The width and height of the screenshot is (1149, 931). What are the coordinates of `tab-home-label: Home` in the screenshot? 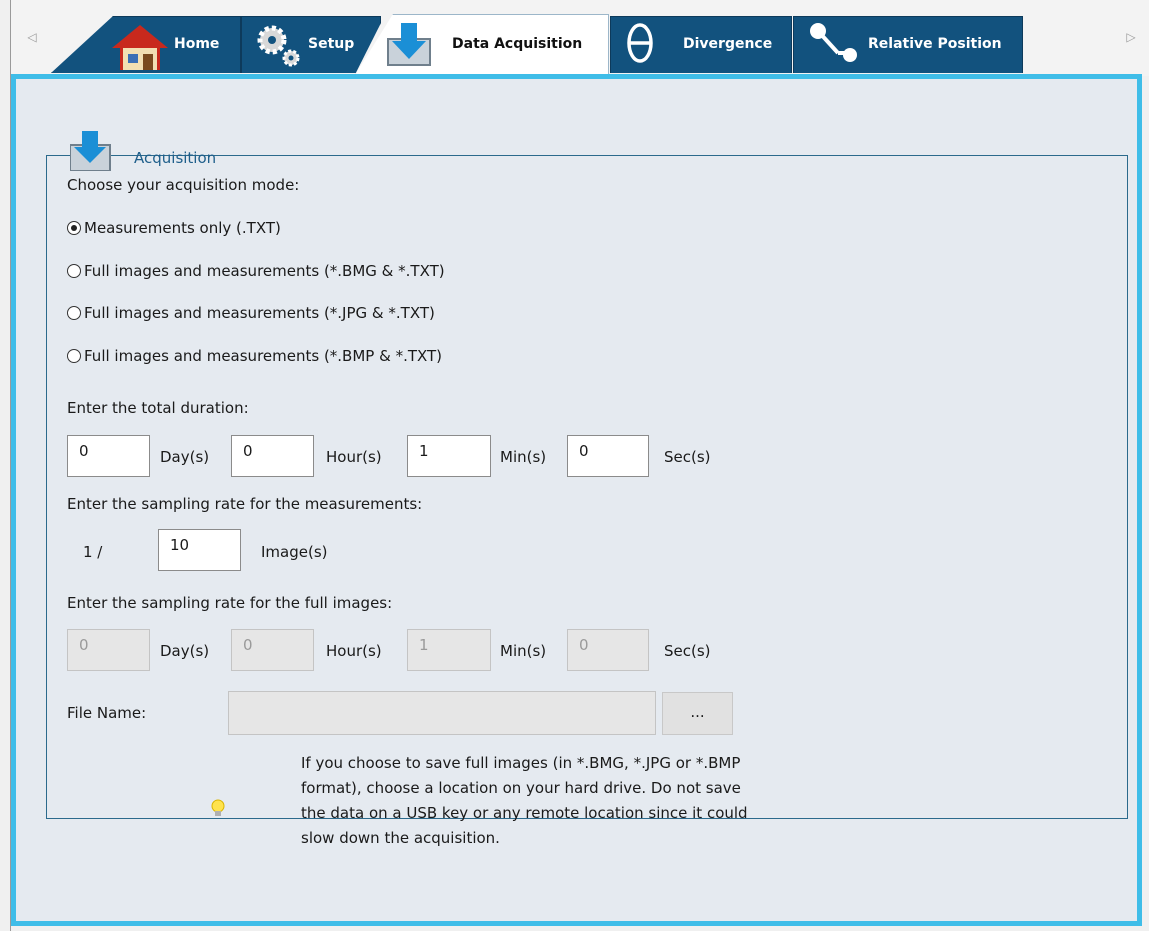 It's located at (197, 44).